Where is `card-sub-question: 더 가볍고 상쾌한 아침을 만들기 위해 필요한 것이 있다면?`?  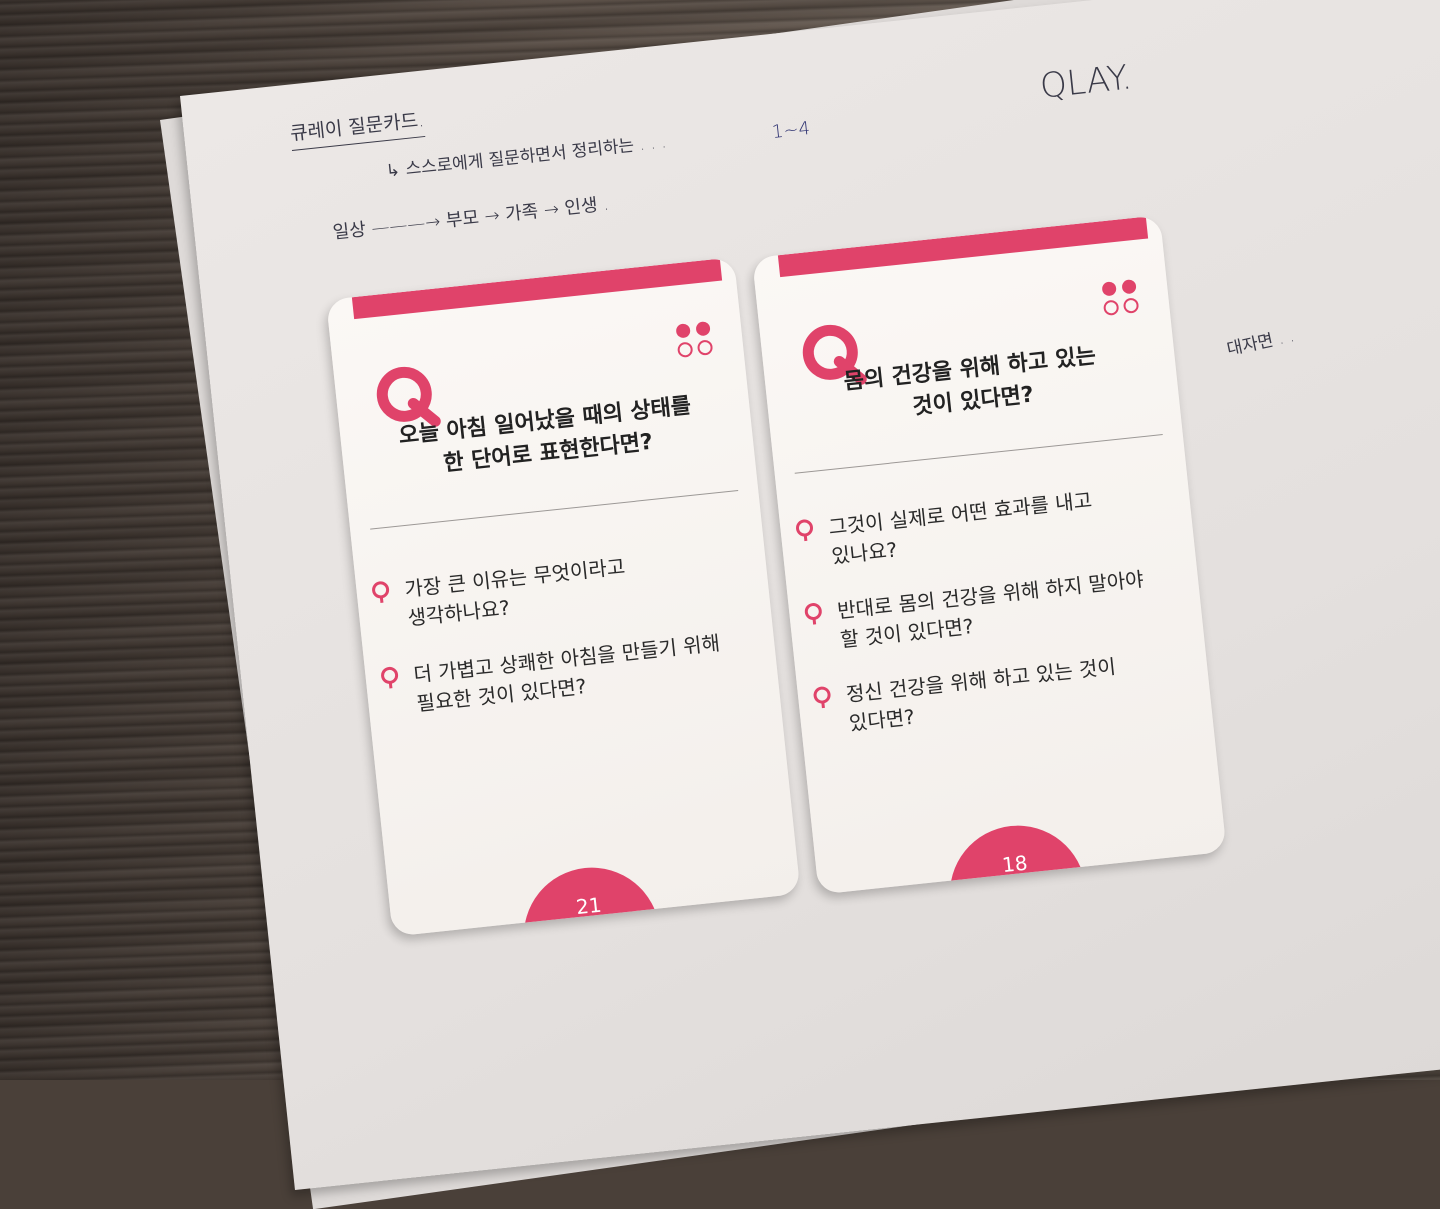 card-sub-question: 더 가볍고 상쾌한 아침을 만들기 위해 필요한 것이 있다면? is located at coordinates (558, 673).